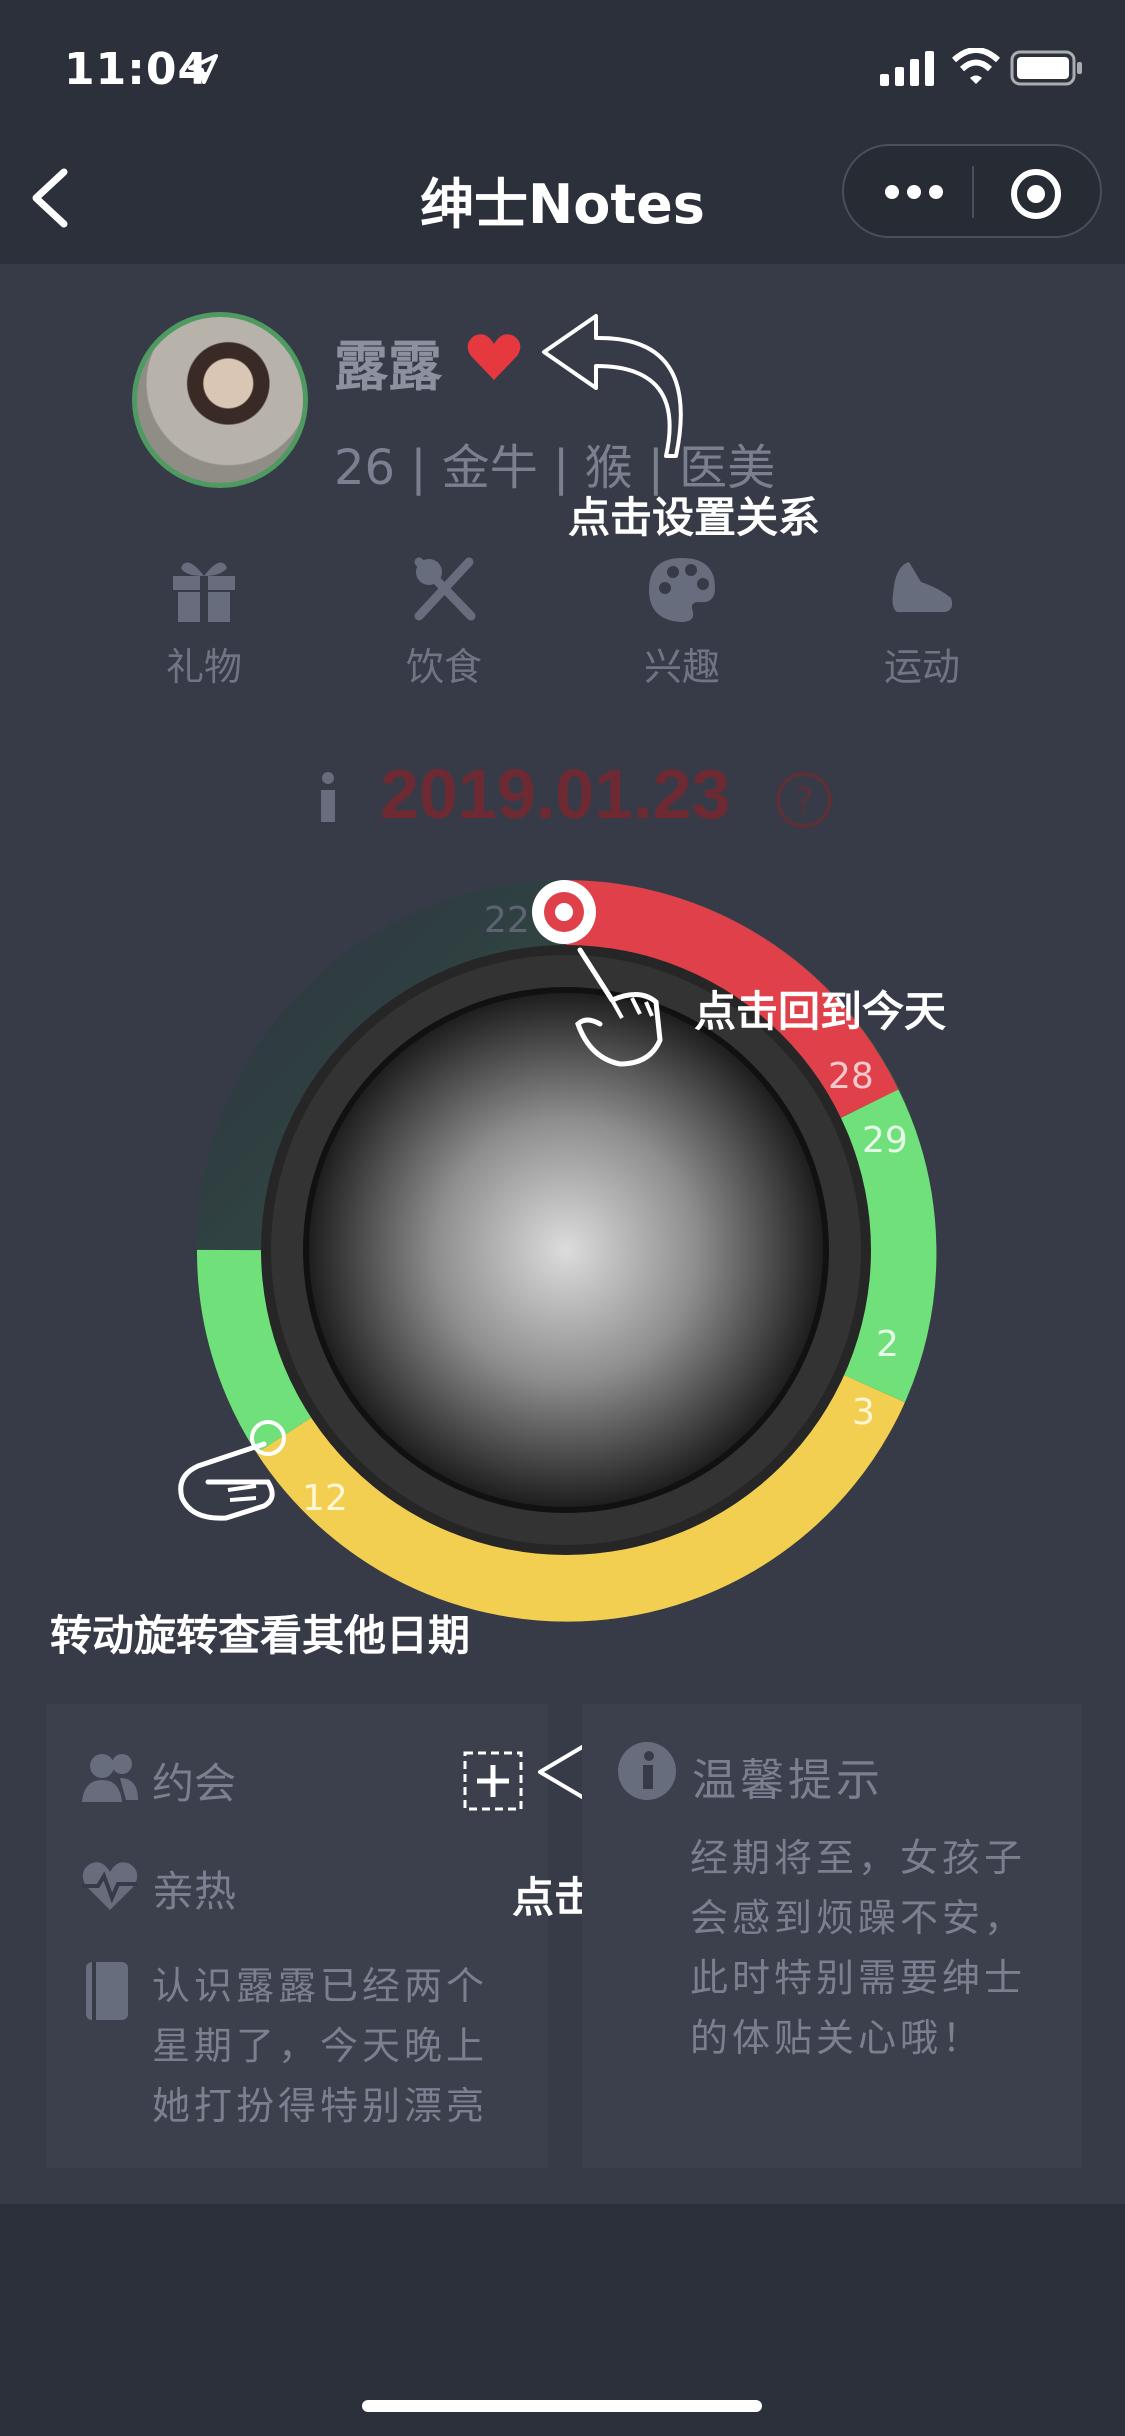  What do you see at coordinates (921, 667) in the screenshot?
I see `category-label: 运动` at bounding box center [921, 667].